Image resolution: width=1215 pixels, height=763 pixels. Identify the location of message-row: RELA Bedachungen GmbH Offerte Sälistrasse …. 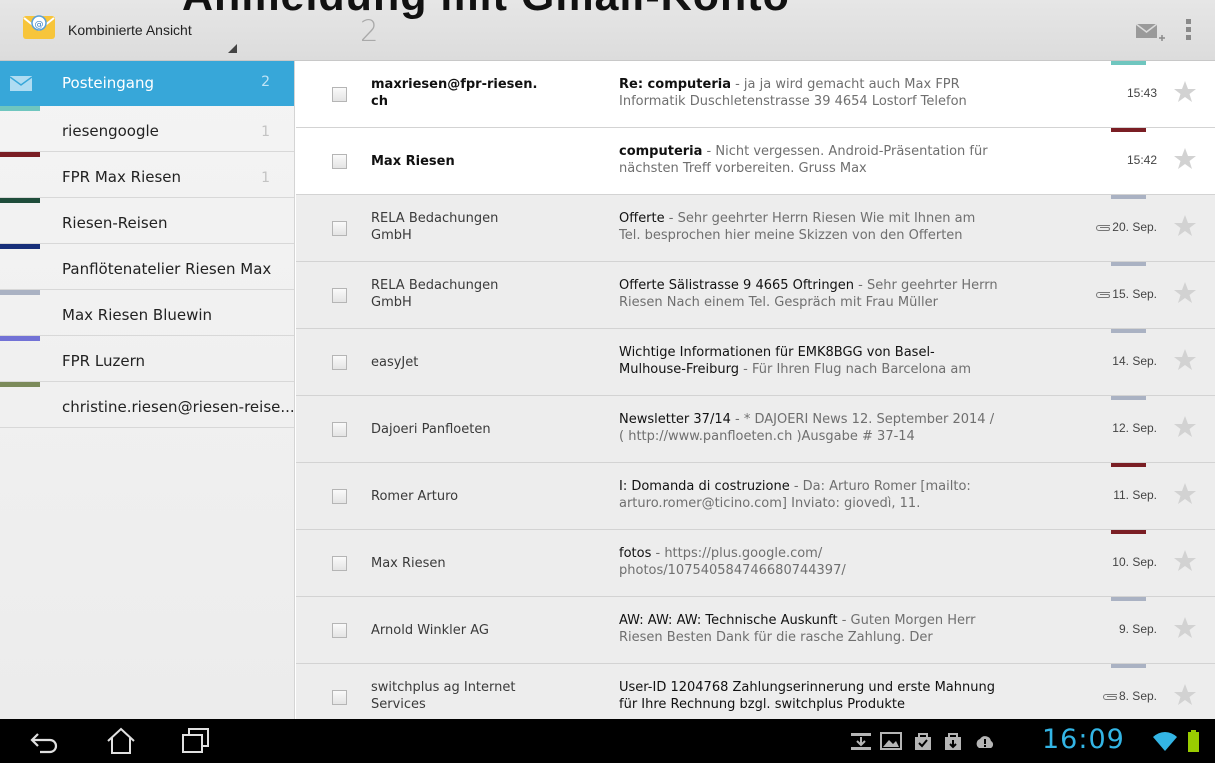
(755, 295).